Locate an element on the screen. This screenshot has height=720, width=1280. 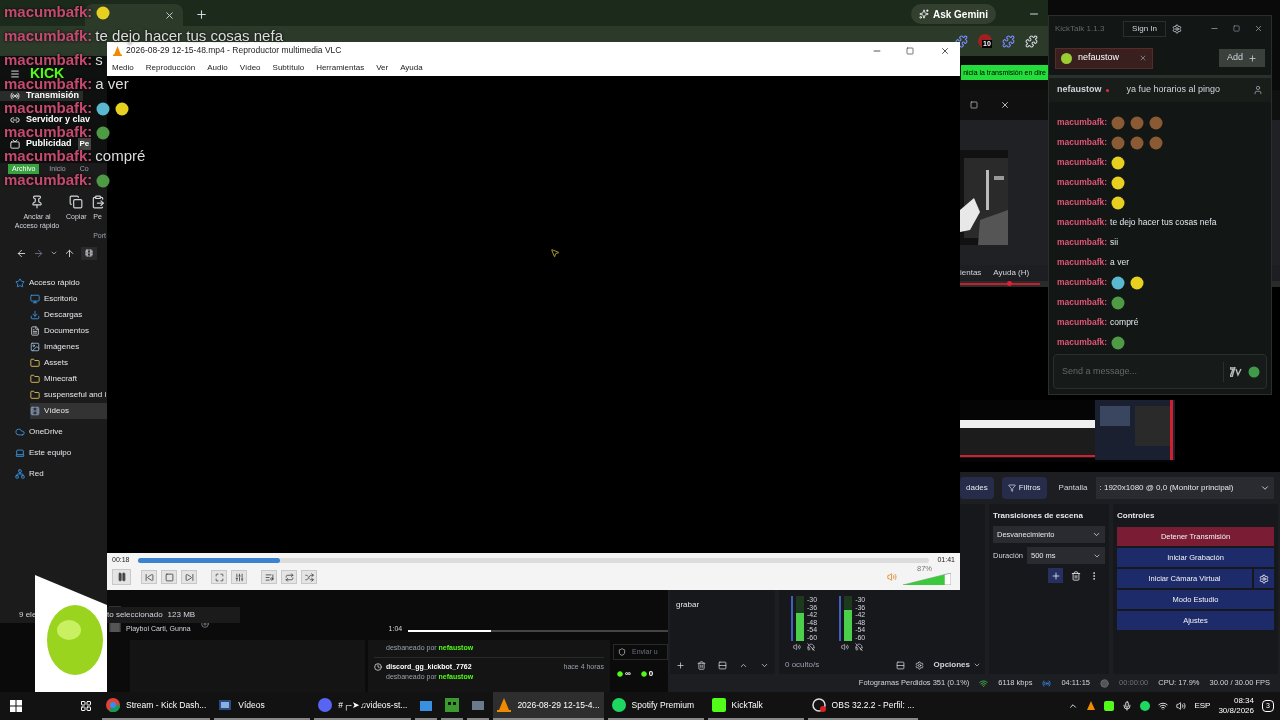
playlist-button is located at coordinates (269, 577).